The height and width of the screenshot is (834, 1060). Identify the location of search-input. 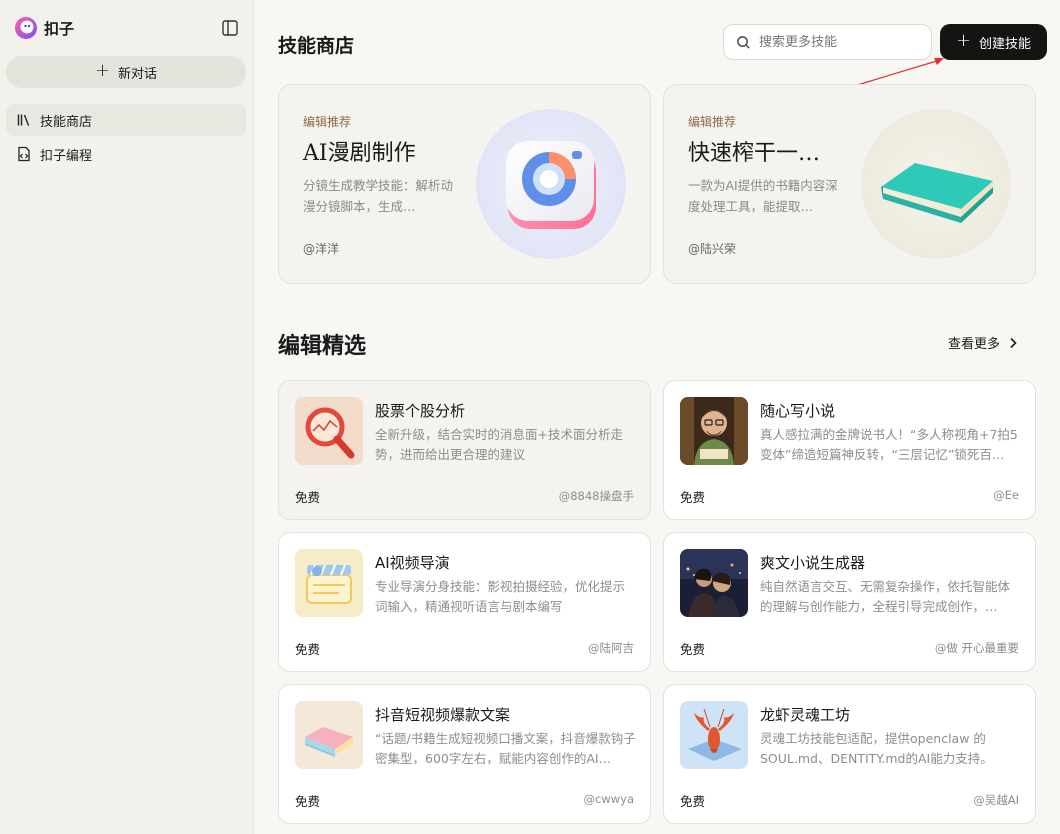
(839, 42).